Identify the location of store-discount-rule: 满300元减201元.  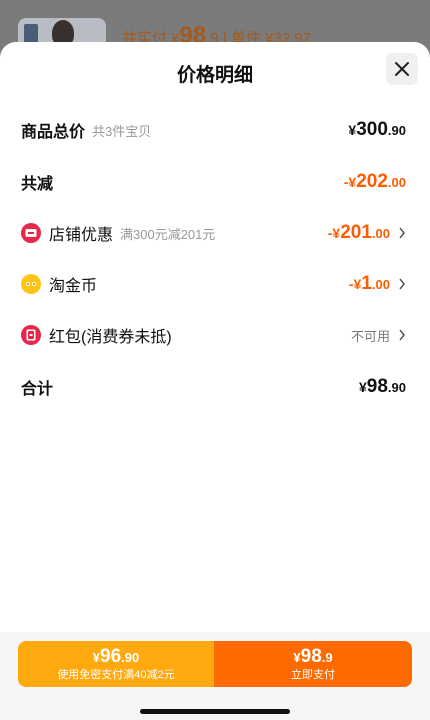
(168, 234).